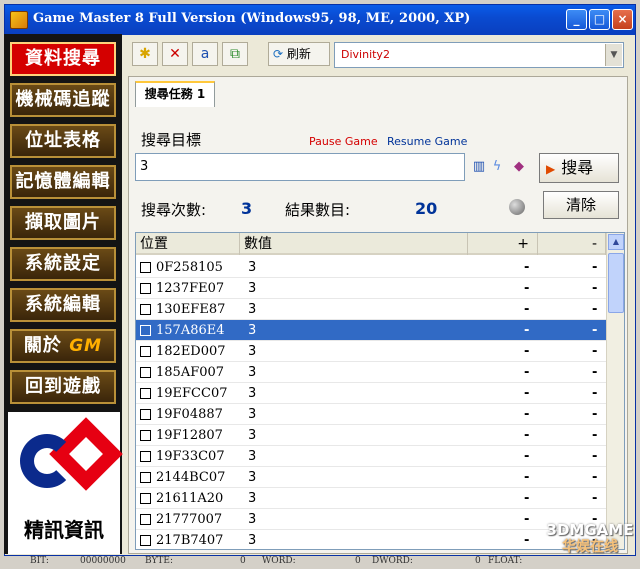 Image resolution: width=640 pixels, height=569 pixels. I want to click on header-address: 位置, so click(188, 244).